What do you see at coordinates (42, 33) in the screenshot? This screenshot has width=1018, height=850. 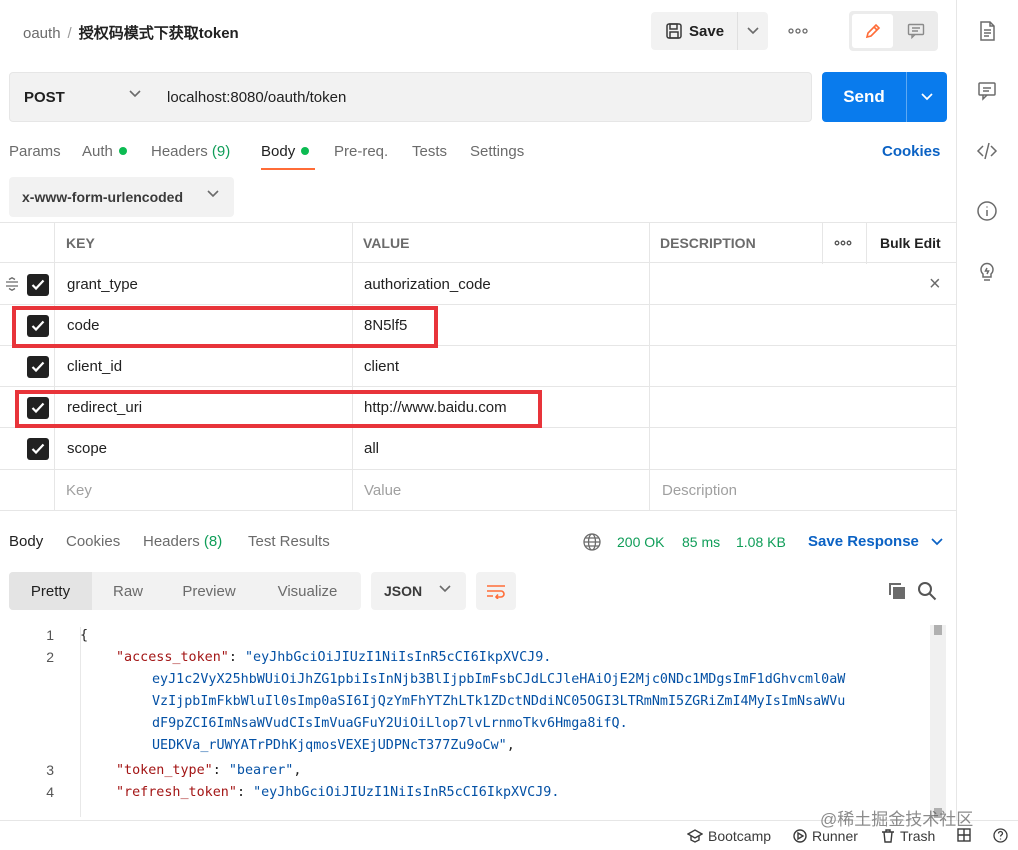 I see `breadcrumb-collection: oauth` at bounding box center [42, 33].